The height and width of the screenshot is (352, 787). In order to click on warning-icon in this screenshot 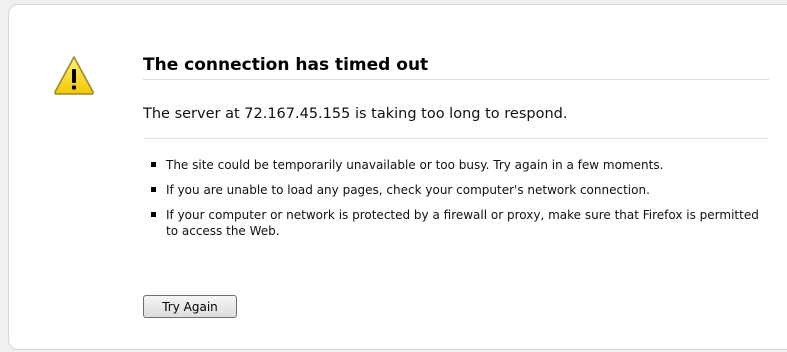, I will do `click(74, 75)`.